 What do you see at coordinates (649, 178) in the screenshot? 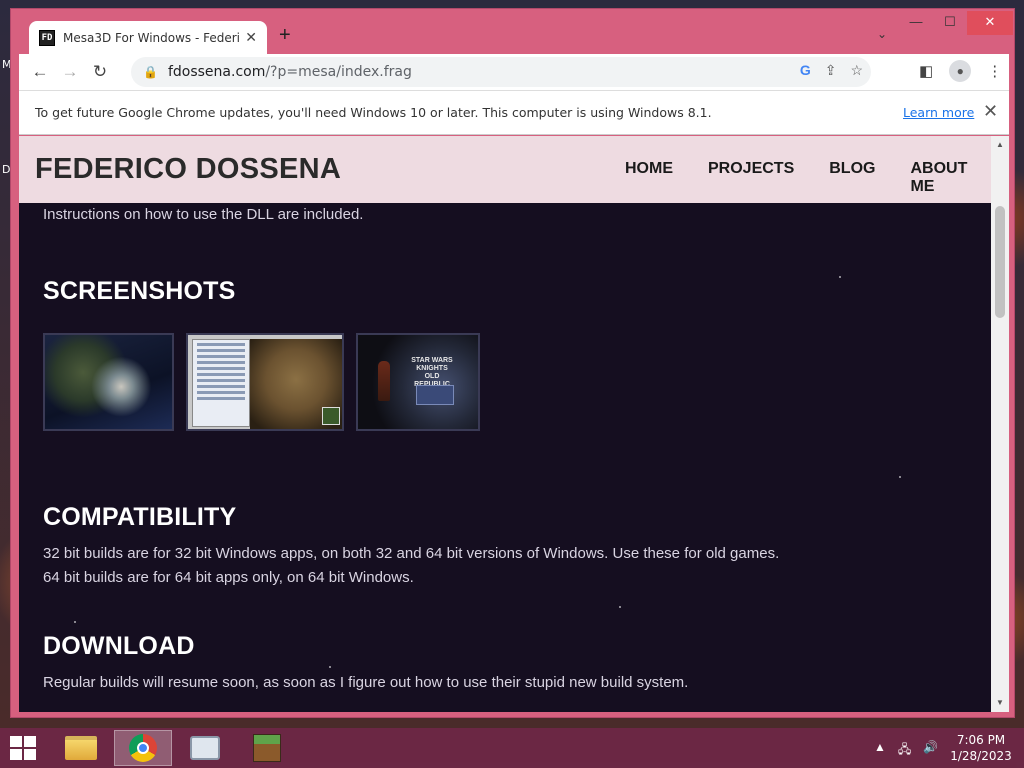
I see `nav-home-link: HOME` at bounding box center [649, 178].